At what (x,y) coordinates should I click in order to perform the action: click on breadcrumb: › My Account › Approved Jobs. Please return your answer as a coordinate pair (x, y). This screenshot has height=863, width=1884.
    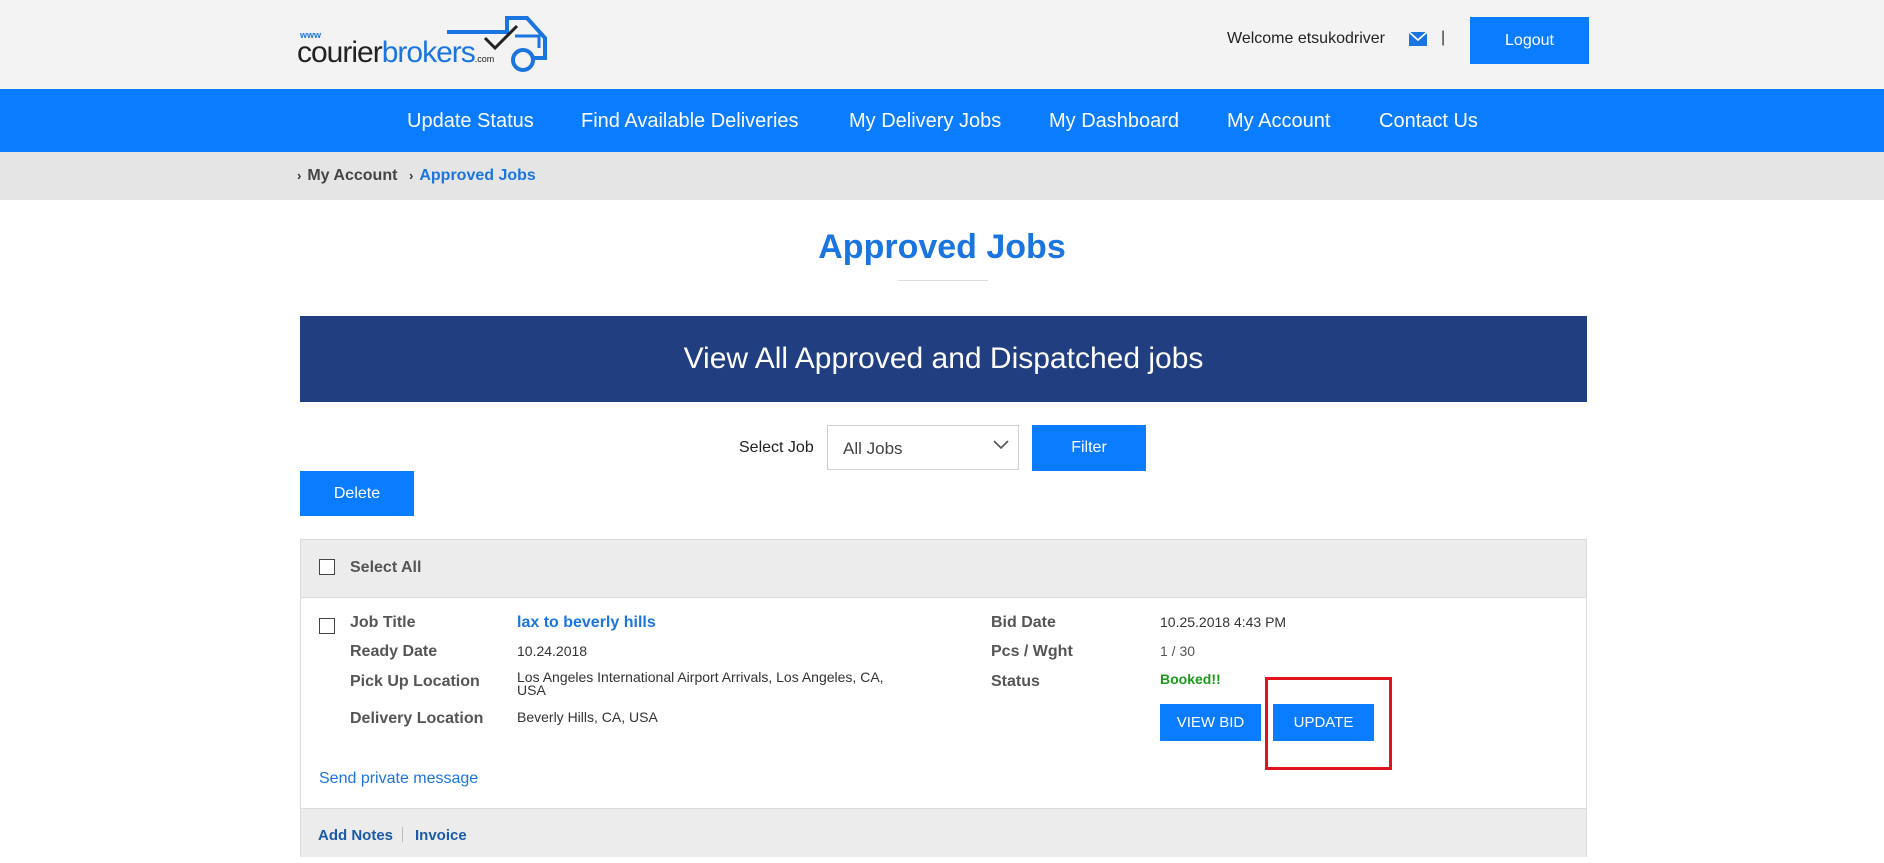
    Looking at the image, I should click on (942, 176).